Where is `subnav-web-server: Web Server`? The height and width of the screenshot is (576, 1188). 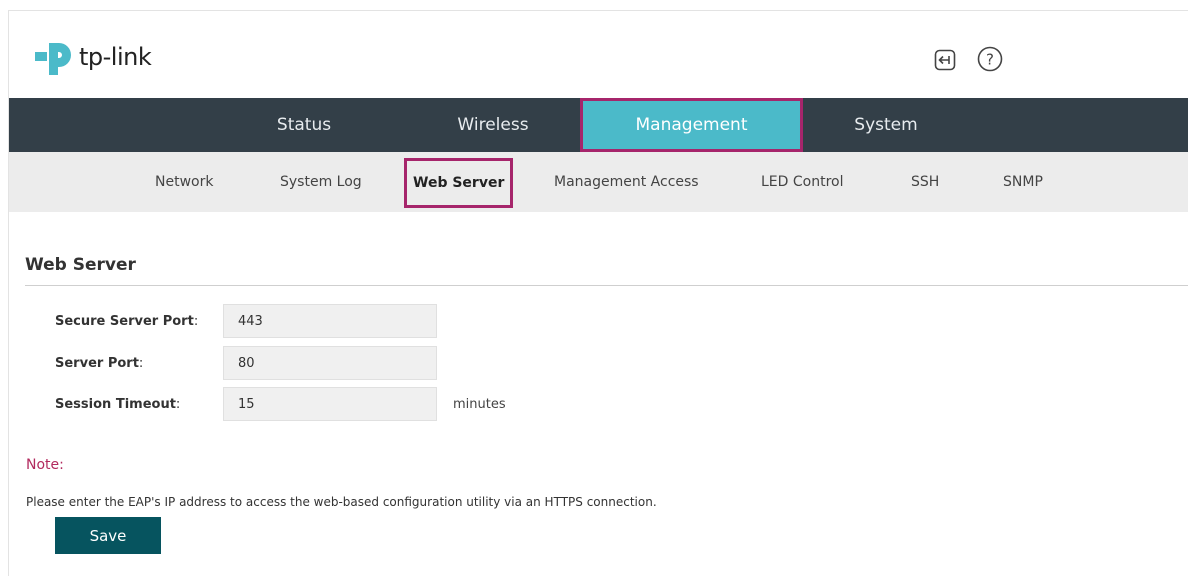 subnav-web-server: Web Server is located at coordinates (459, 183).